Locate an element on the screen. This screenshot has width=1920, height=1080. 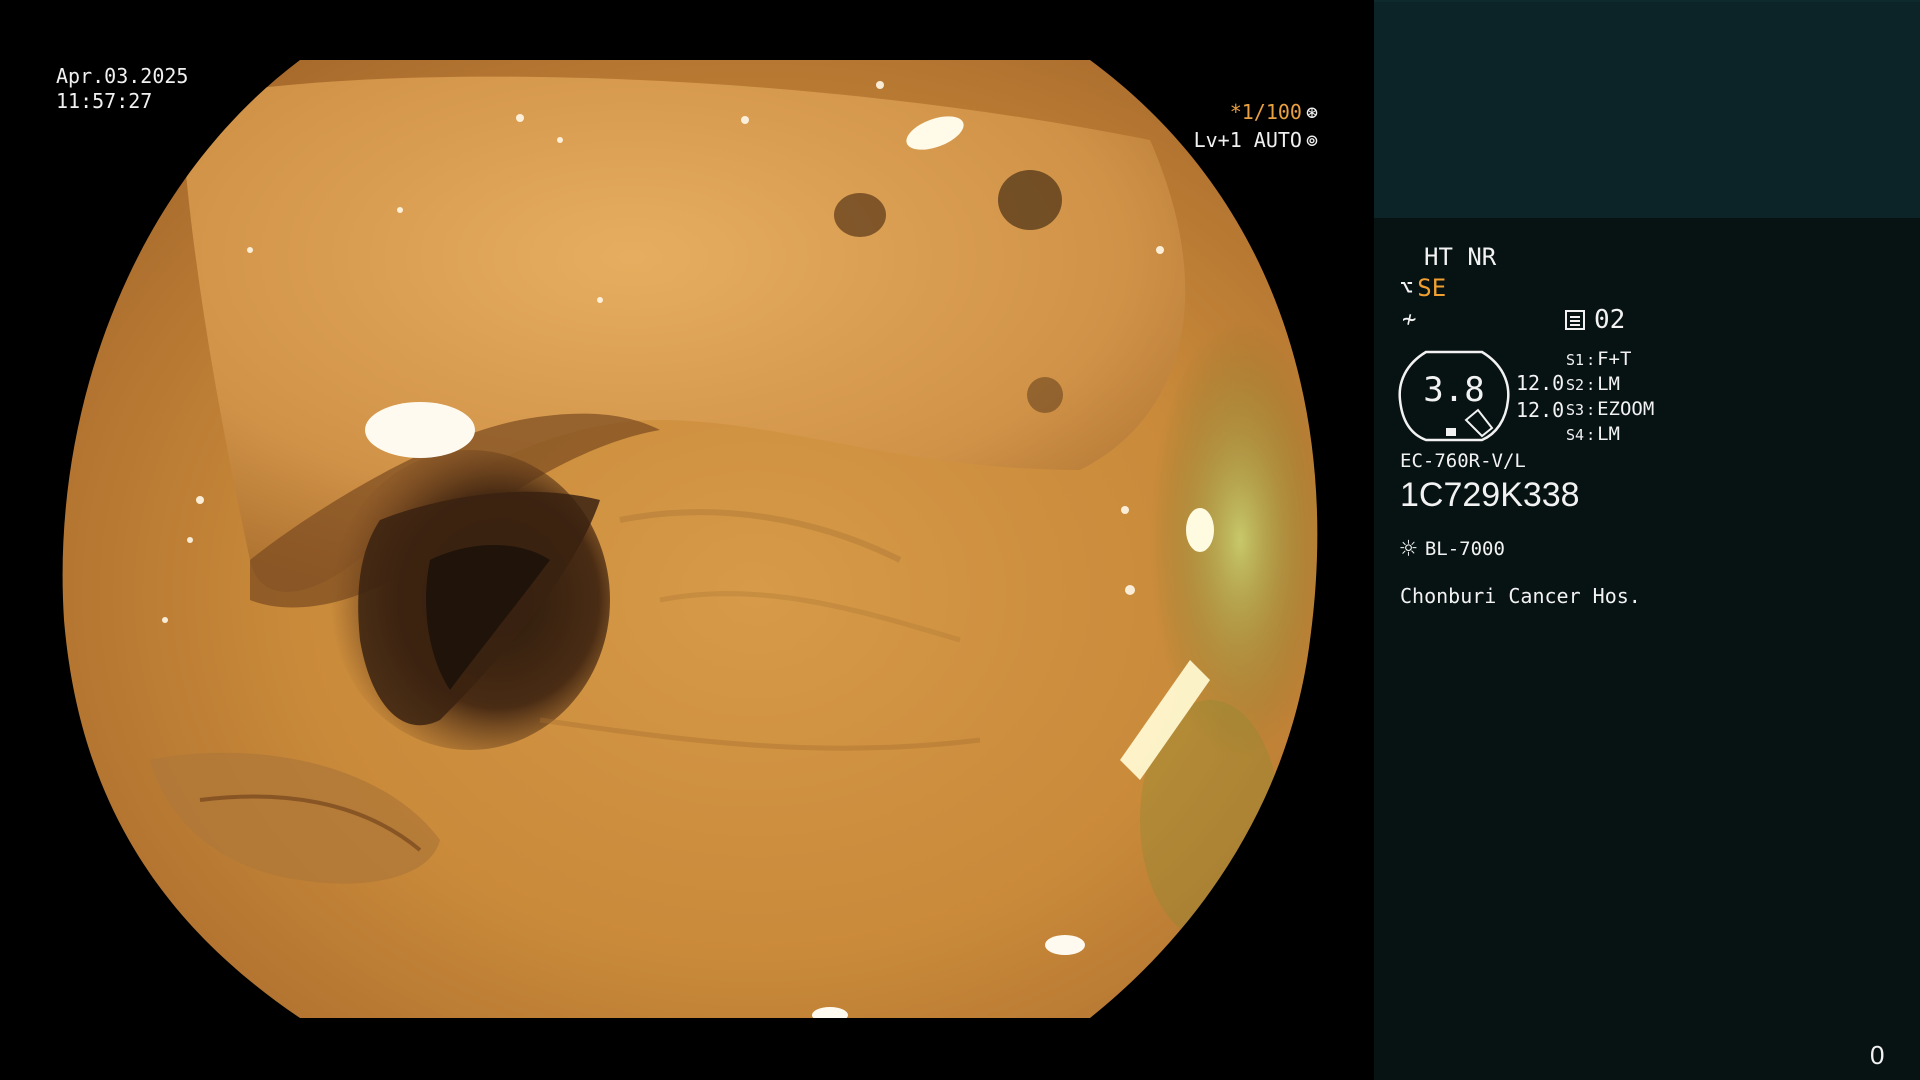
iris-indicator: Lv+1 AUTO ⊚ is located at coordinates (1256, 140).